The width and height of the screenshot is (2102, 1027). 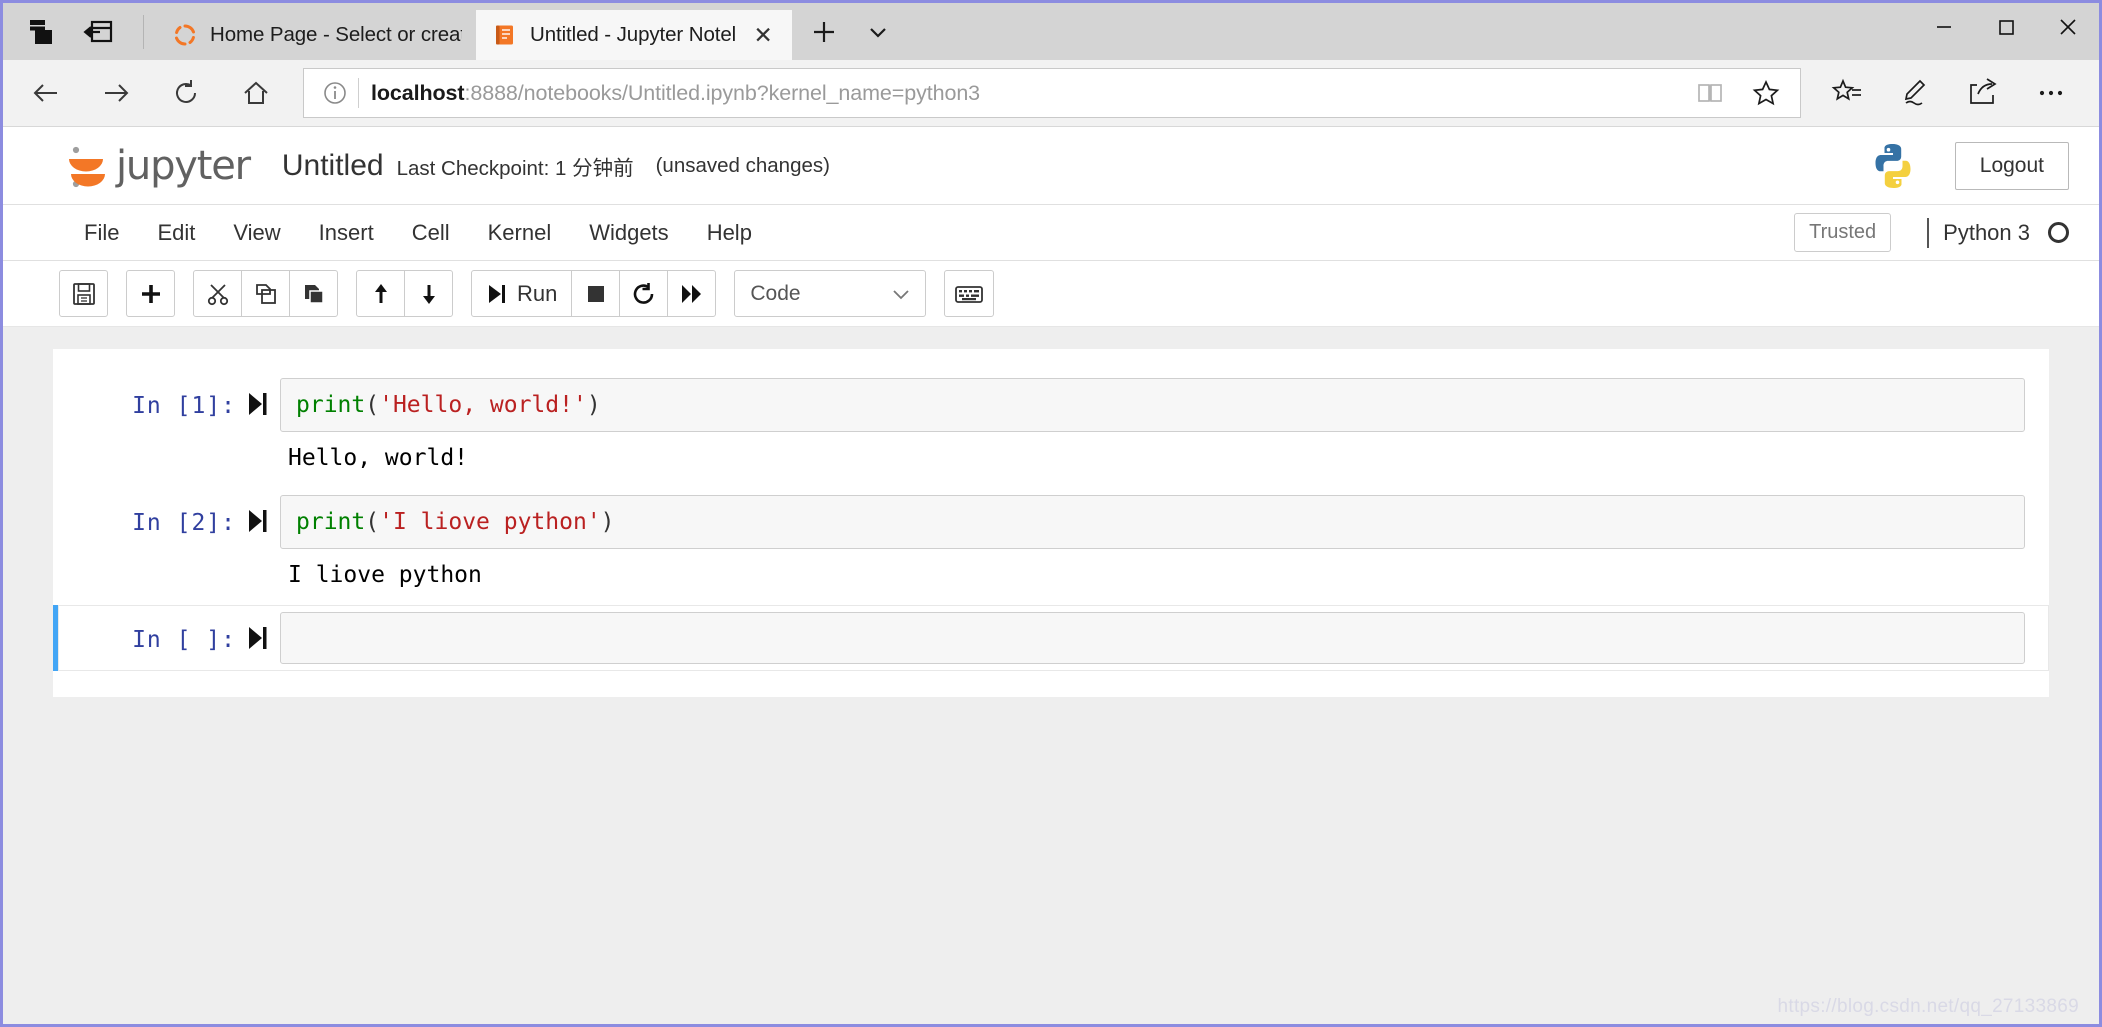 I want to click on menu-item-help: Help, so click(x=729, y=233).